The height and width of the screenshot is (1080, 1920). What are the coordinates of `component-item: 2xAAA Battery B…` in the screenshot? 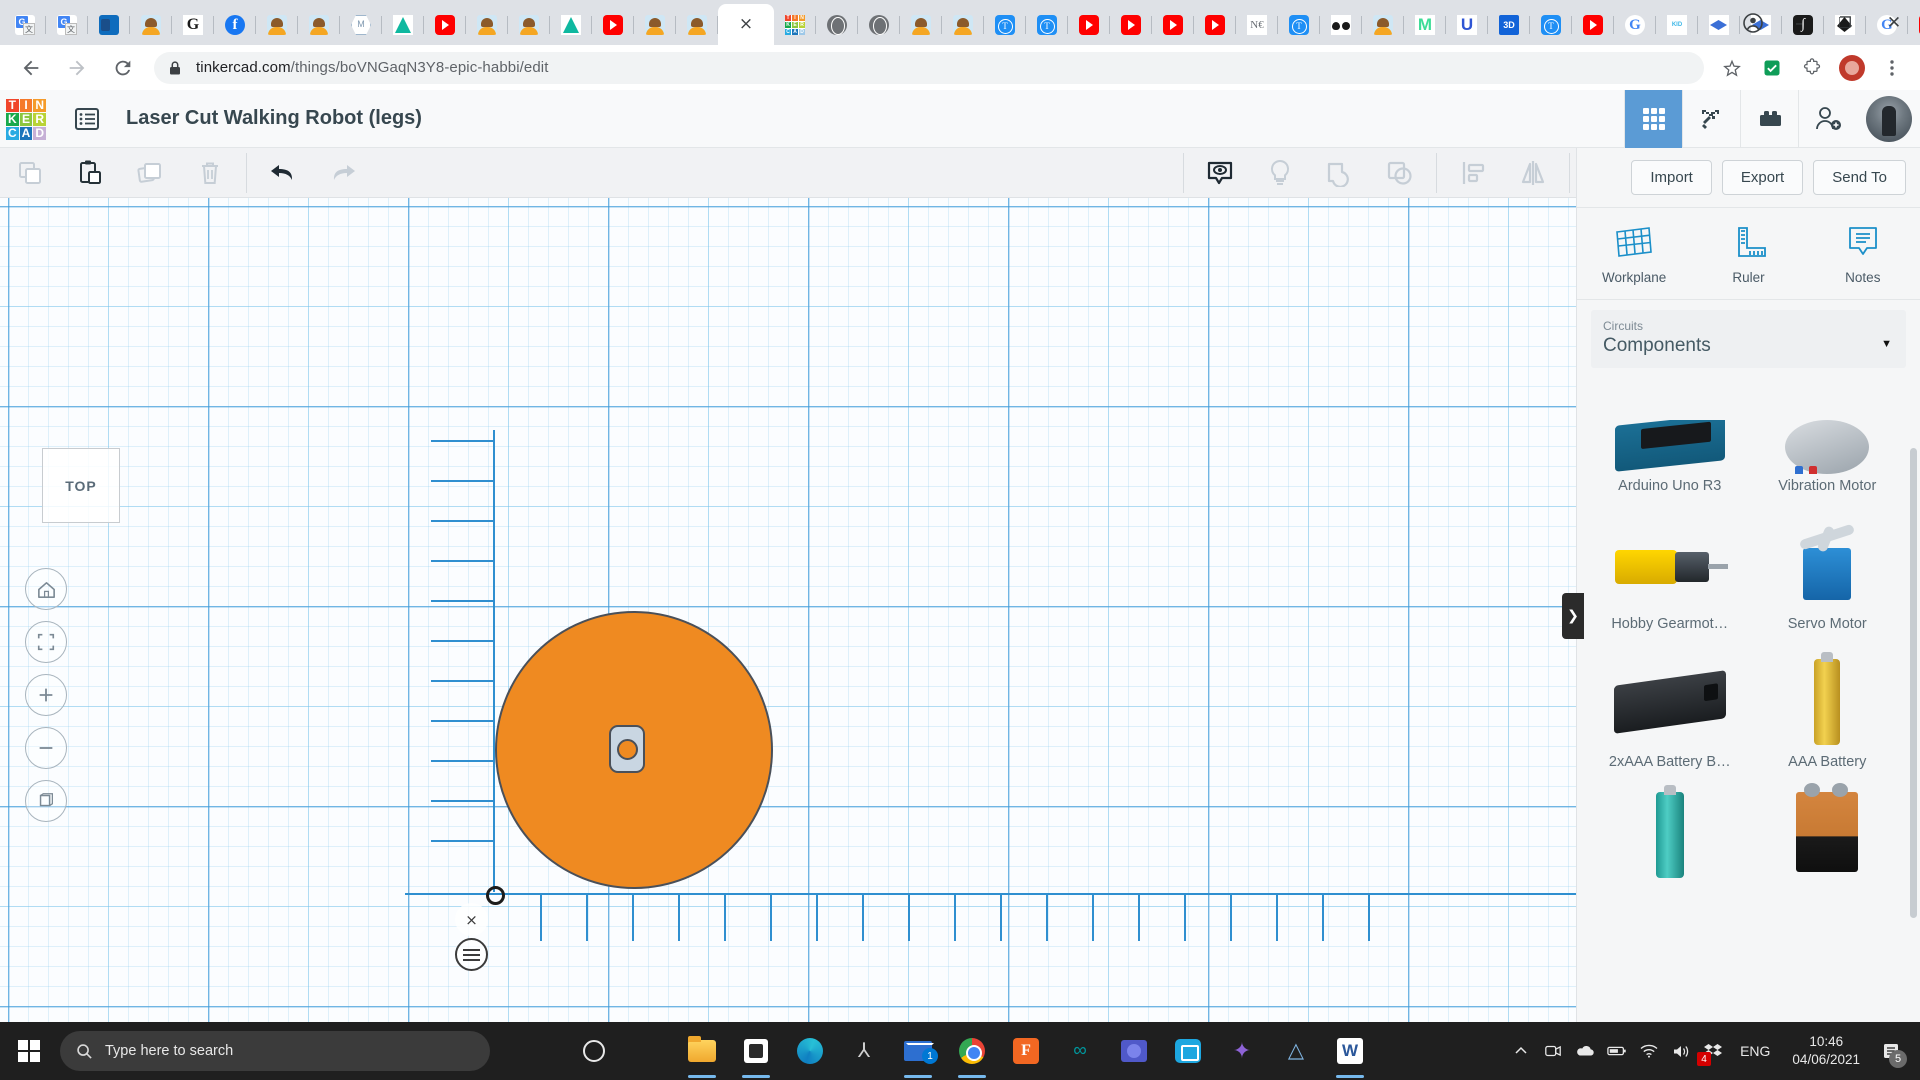 It's located at (1670, 715).